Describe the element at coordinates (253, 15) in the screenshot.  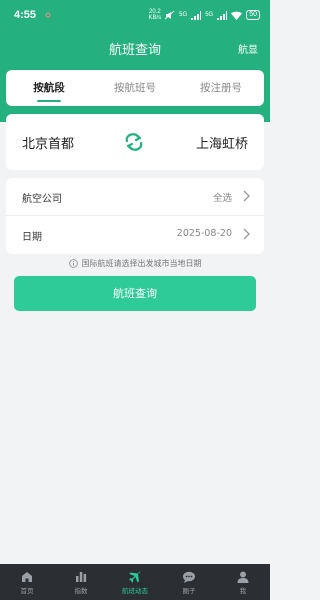
I see `battery-indicator: 50` at that location.